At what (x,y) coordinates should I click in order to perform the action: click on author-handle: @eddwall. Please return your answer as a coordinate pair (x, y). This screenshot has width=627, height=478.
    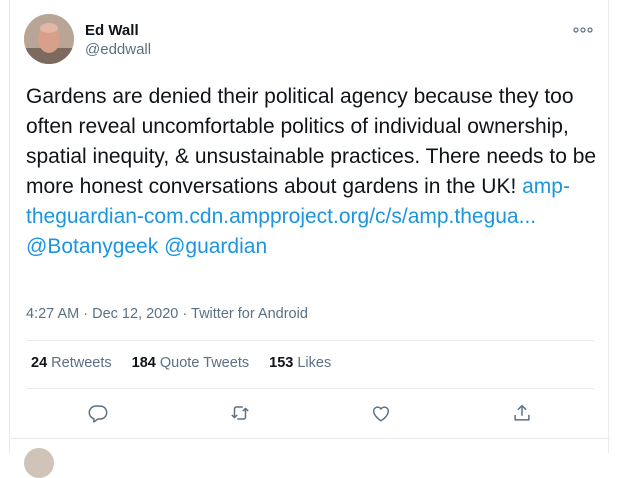
    Looking at the image, I should click on (118, 49).